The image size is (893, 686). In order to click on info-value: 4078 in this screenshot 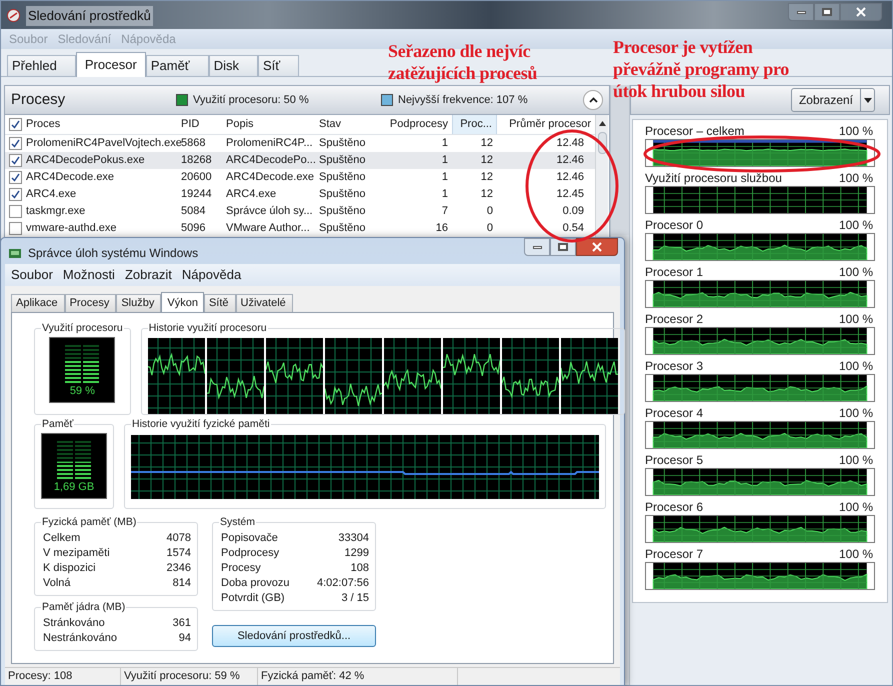, I will do `click(178, 538)`.